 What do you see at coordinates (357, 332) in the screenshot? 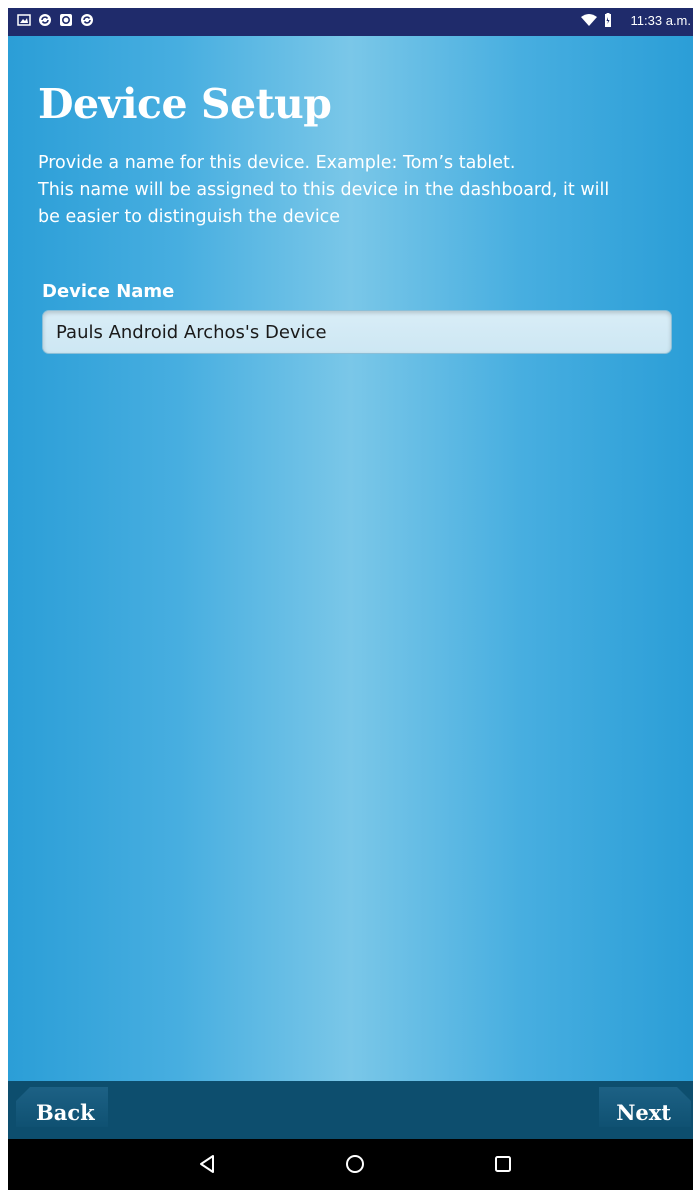
I see `device-name-input` at bounding box center [357, 332].